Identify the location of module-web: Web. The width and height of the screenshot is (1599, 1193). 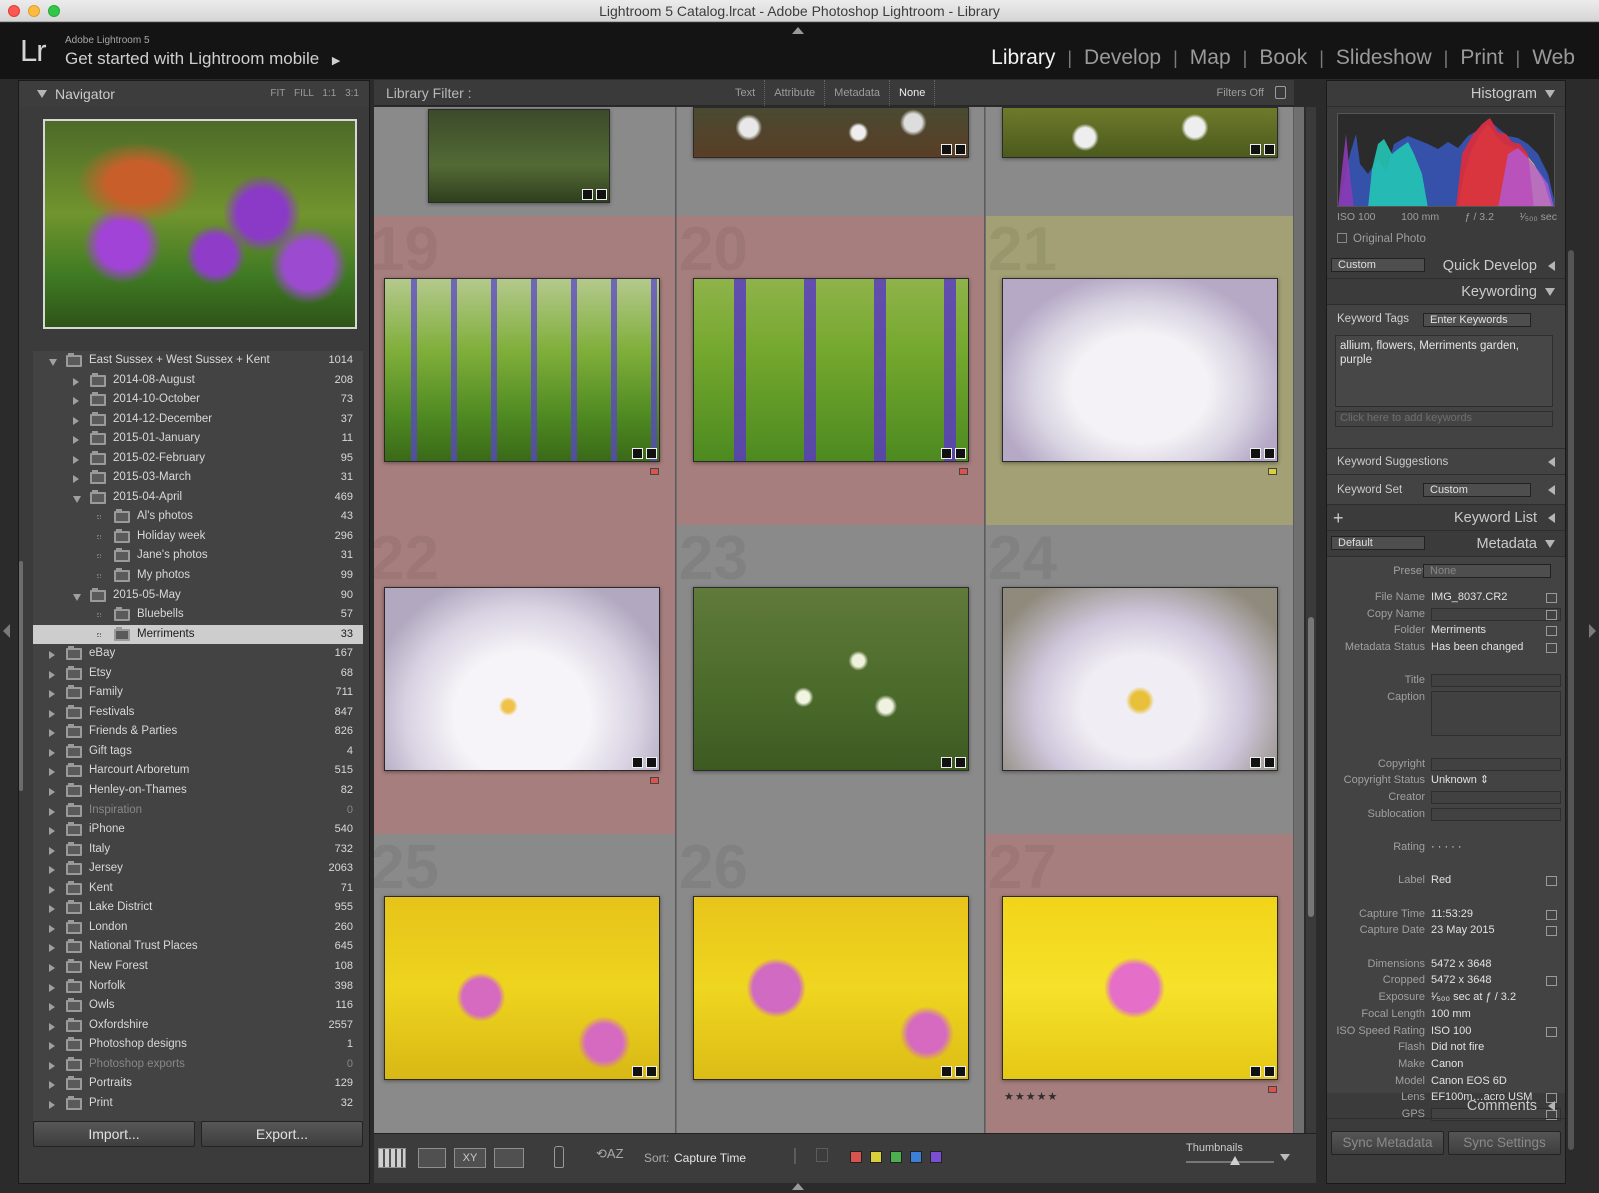
(1553, 58).